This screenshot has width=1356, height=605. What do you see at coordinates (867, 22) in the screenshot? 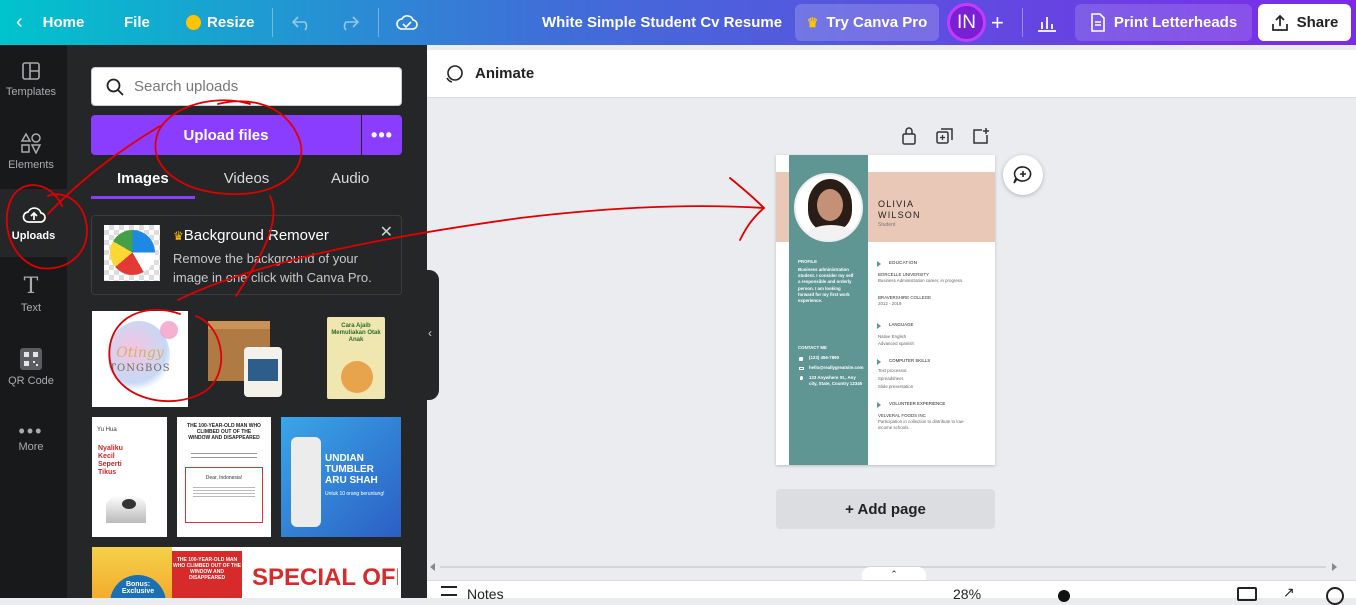
I see `try-canva-pro-button: ♛ Try Canva Pro` at bounding box center [867, 22].